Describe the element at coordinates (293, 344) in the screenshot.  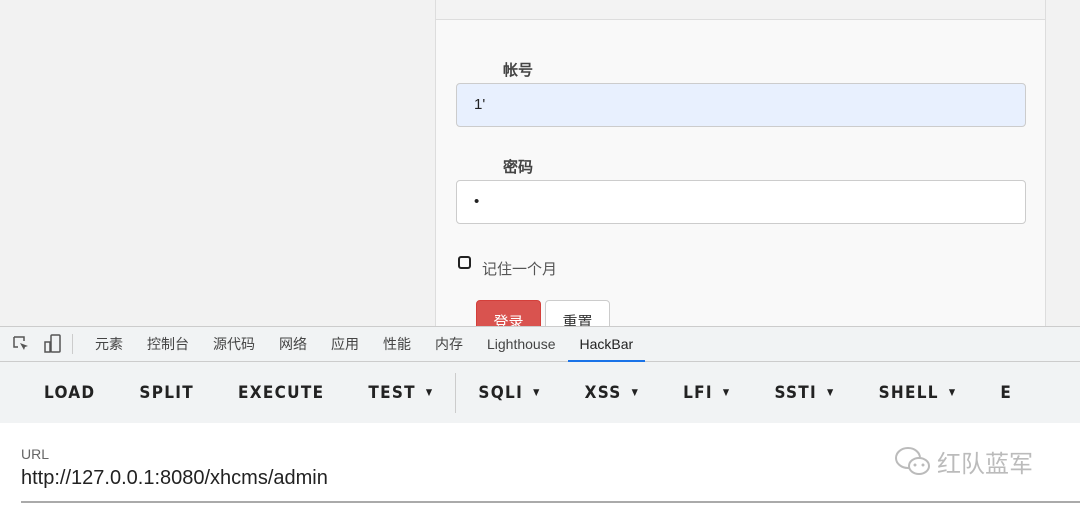
I see `tab-network: 网络` at that location.